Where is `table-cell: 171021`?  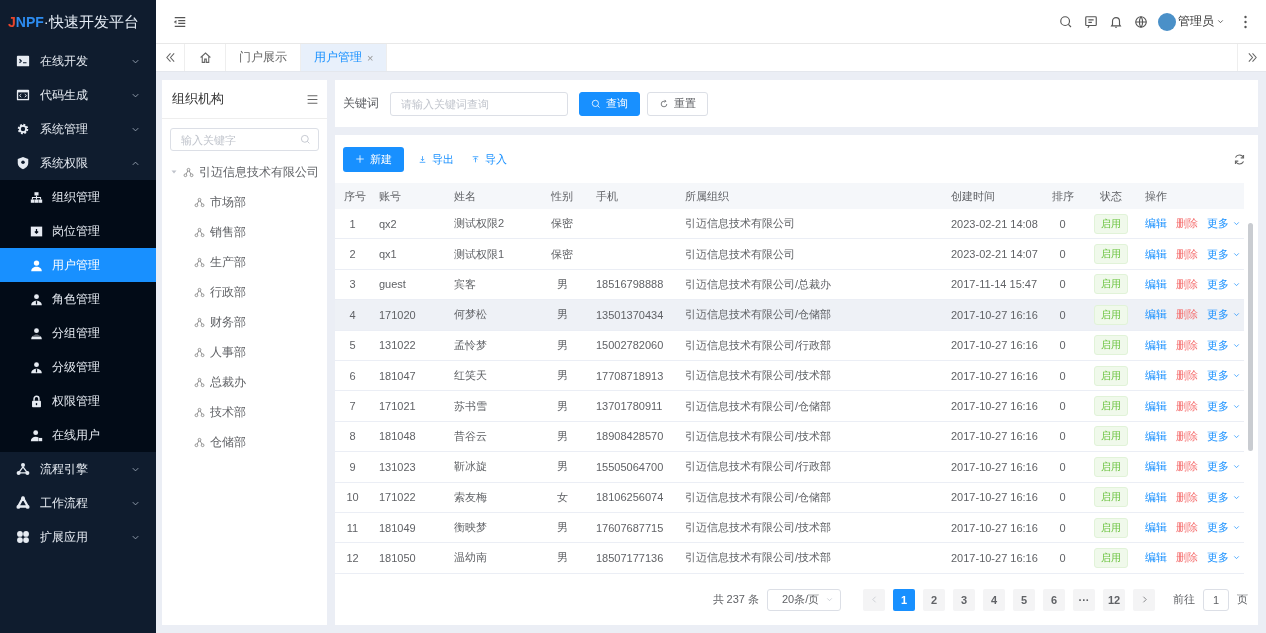
table-cell: 171021 is located at coordinates (397, 406).